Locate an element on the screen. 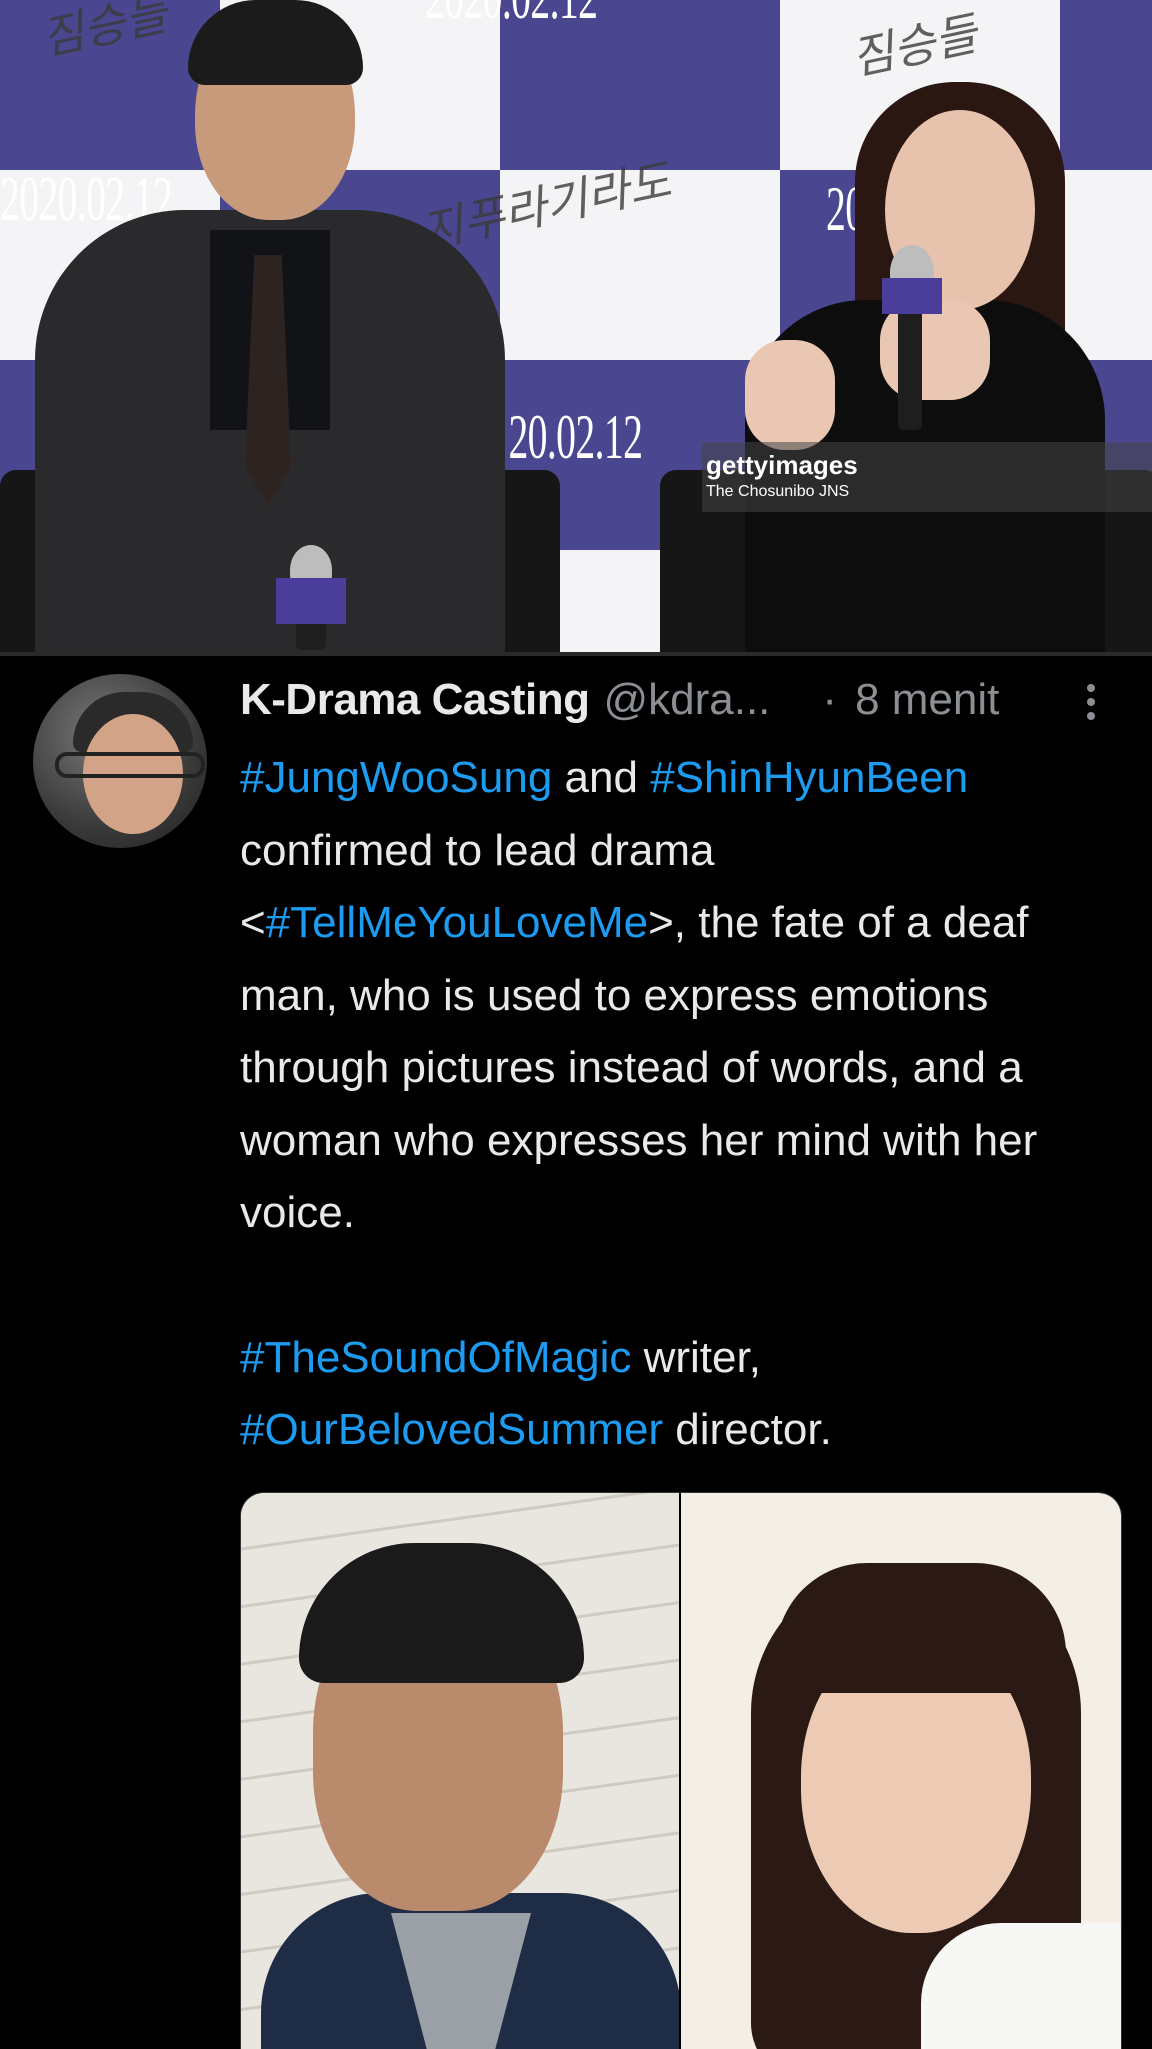  woman-blazer is located at coordinates (1021, 1986).